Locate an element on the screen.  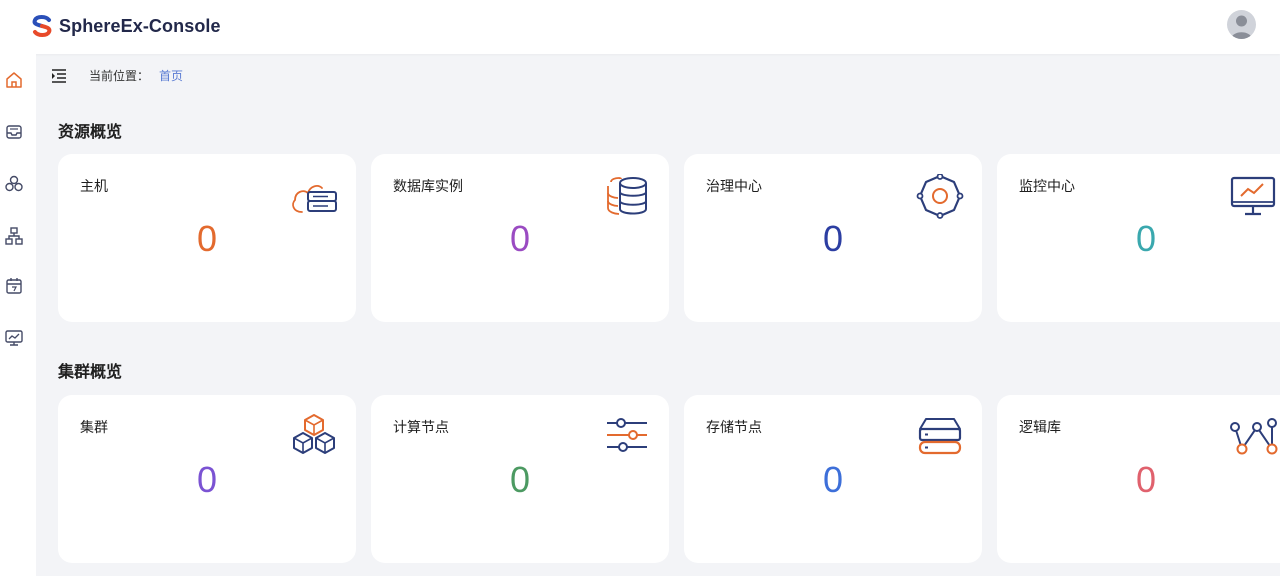
section-title-clusters: 集群概览 is located at coordinates (90, 371).